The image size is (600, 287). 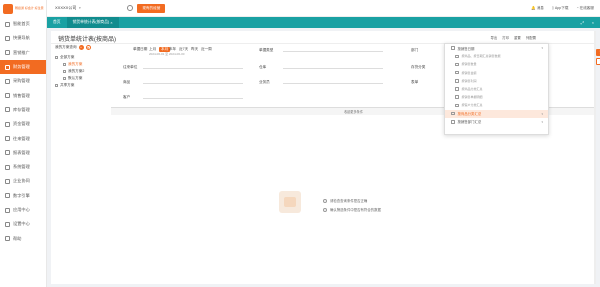 I want to click on sidebar-item: 采购管理, so click(x=23, y=81).